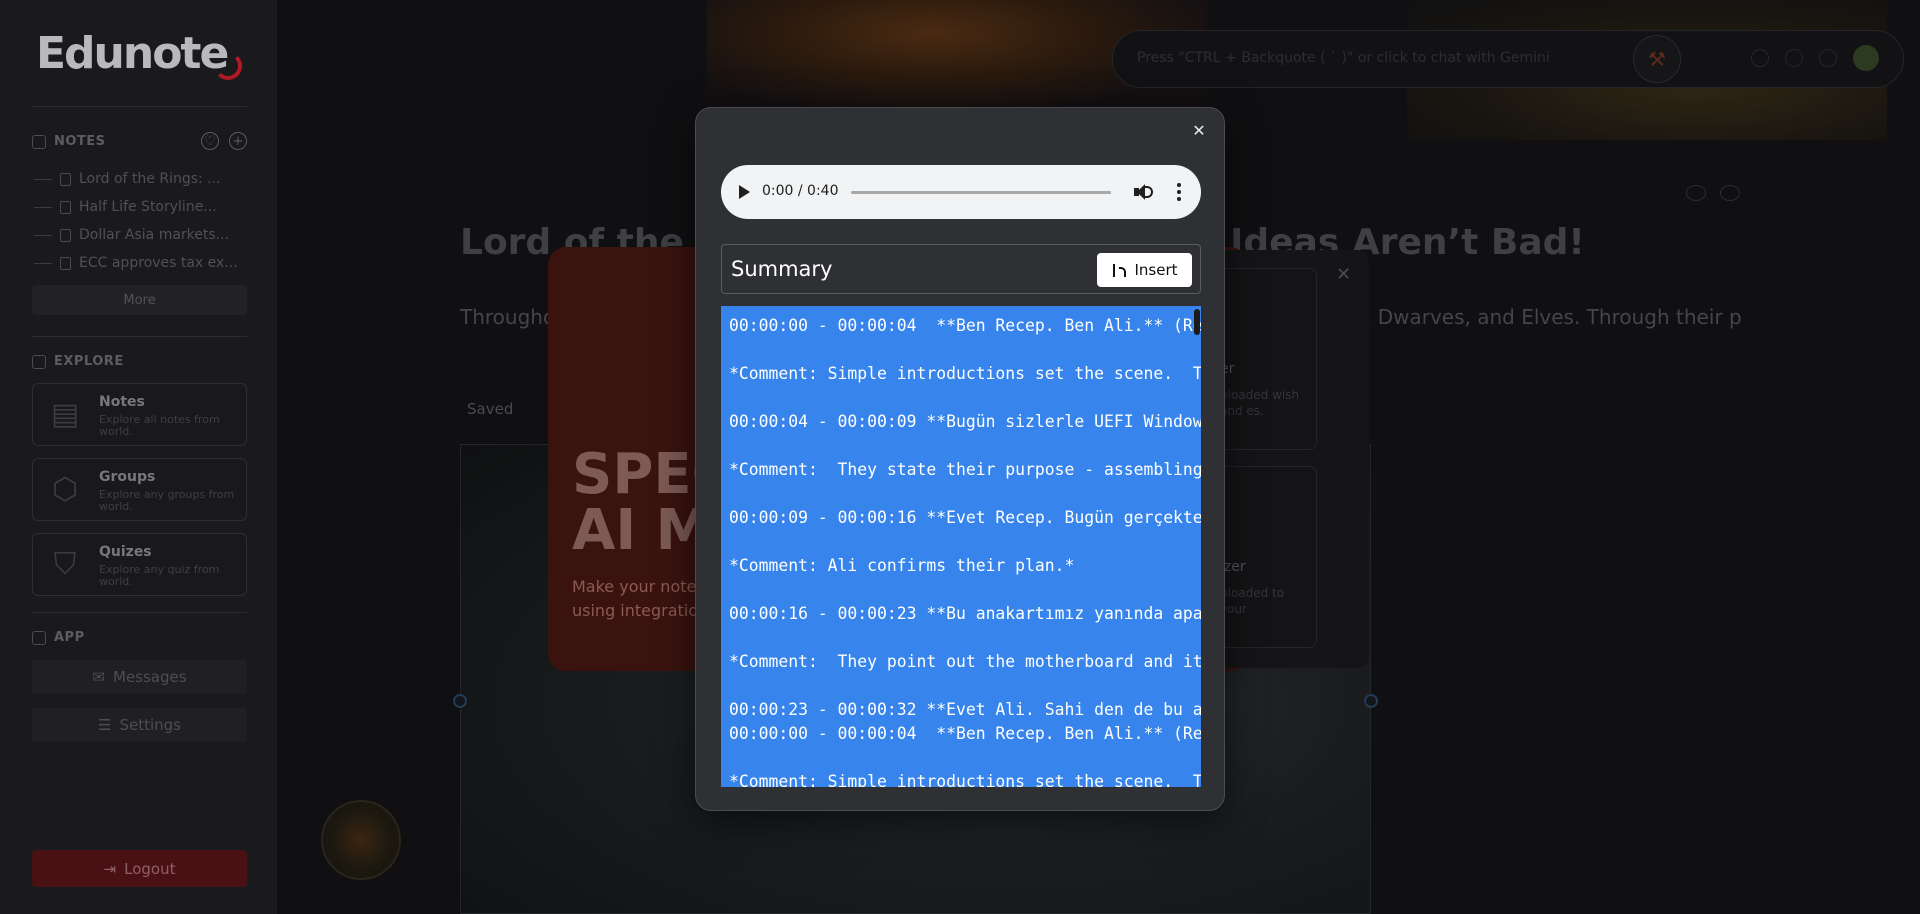 The height and width of the screenshot is (914, 1920). Describe the element at coordinates (150, 868) in the screenshot. I see `logout-label: Logout` at that location.